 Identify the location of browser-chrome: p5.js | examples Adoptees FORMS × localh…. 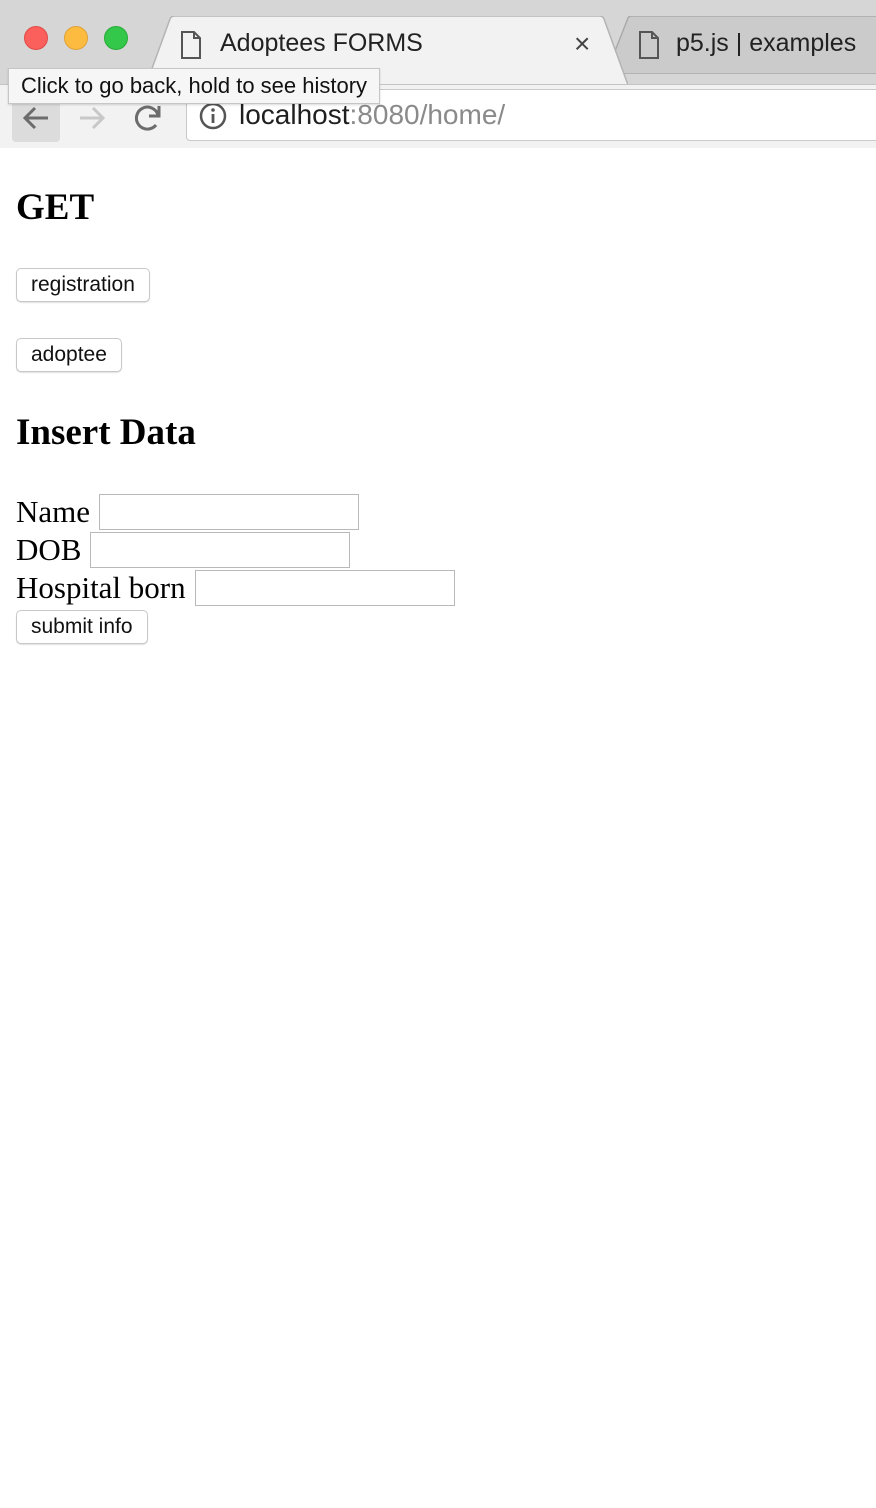
(438, 74).